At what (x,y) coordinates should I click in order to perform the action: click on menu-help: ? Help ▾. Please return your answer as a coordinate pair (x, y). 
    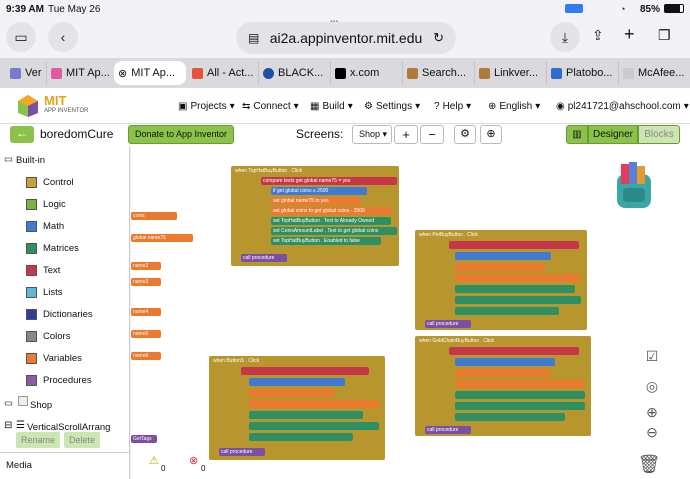
    Looking at the image, I should click on (452, 106).